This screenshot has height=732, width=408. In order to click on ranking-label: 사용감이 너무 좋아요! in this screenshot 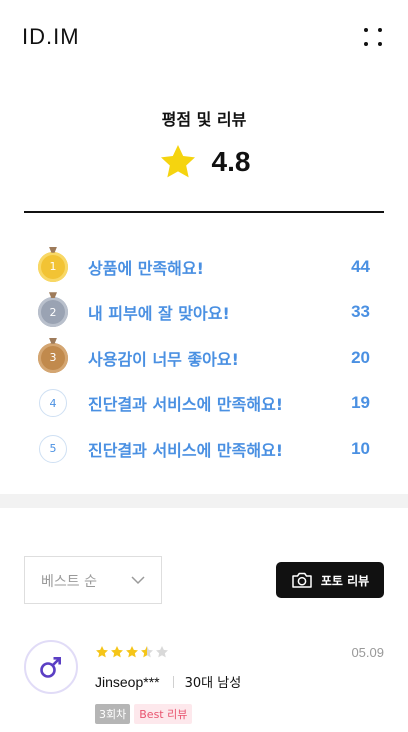, I will do `click(163, 359)`.